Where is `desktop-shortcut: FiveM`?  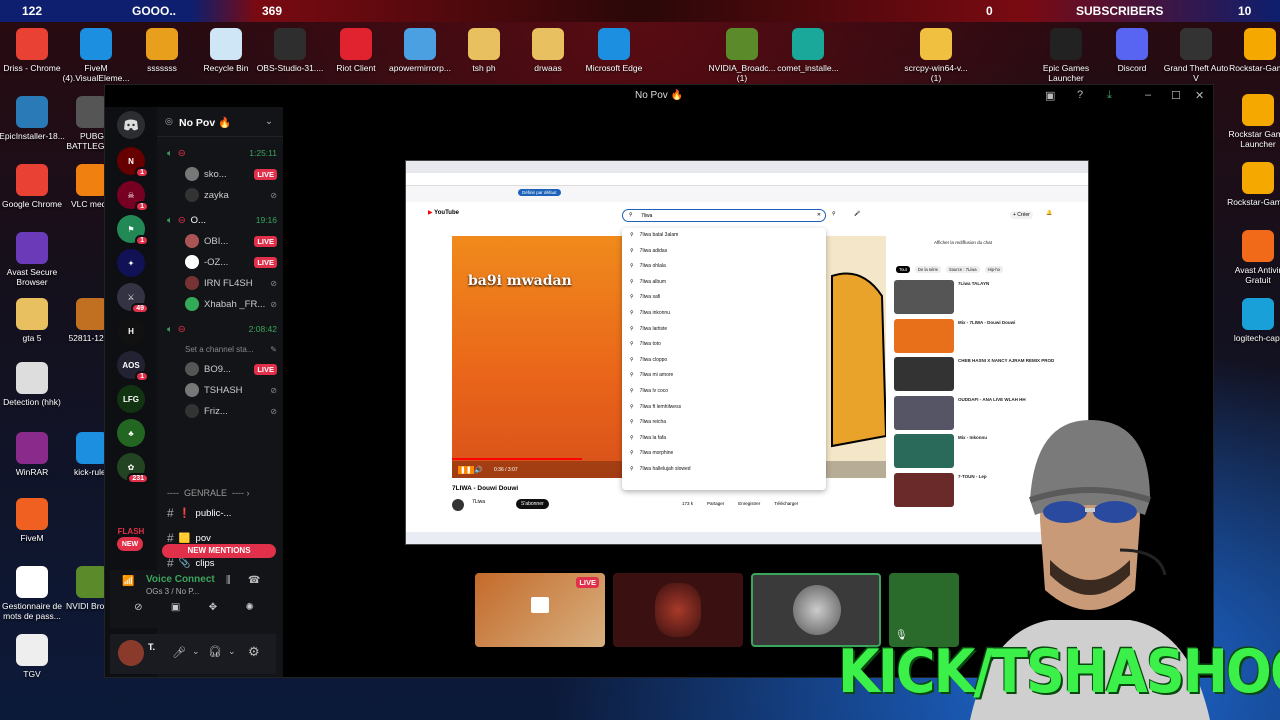 desktop-shortcut: FiveM is located at coordinates (34, 520).